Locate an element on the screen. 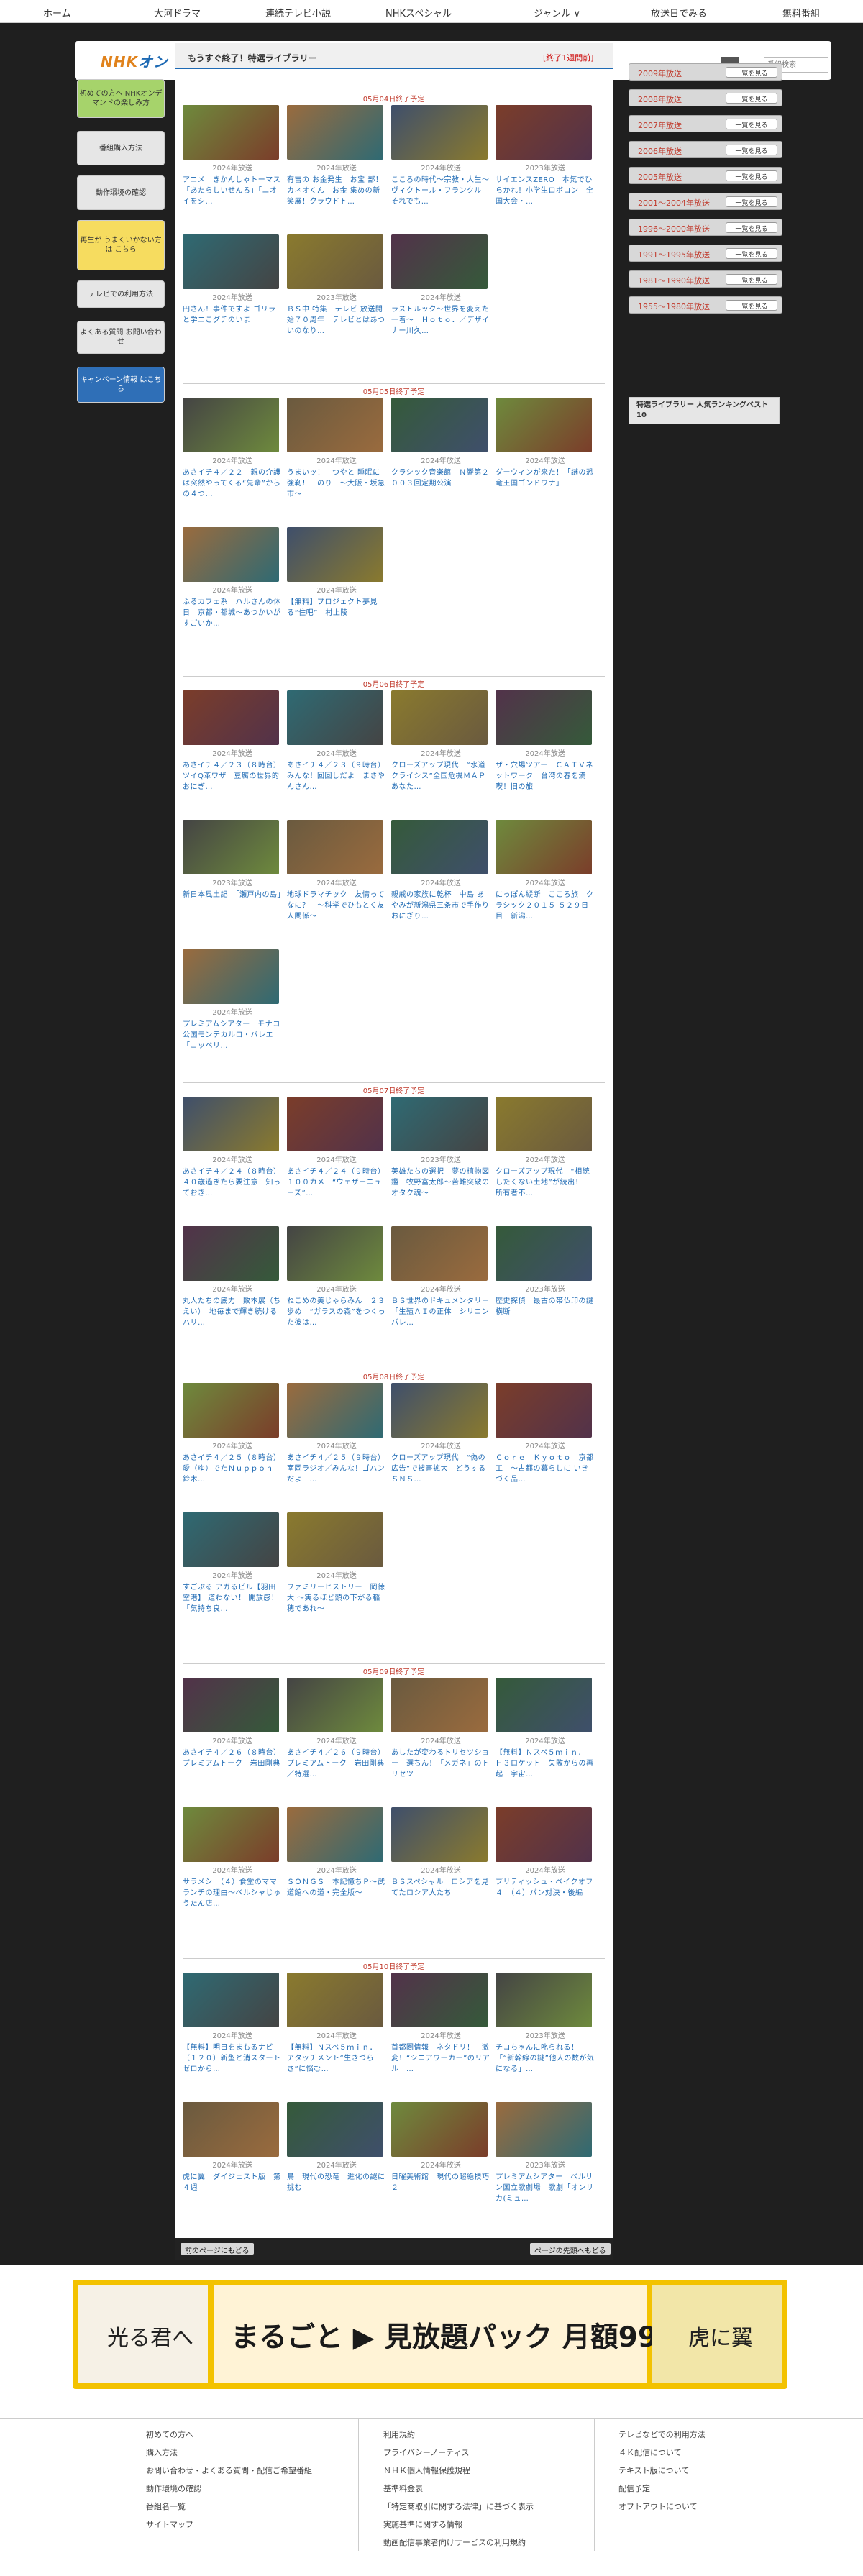 Image resolution: width=863 pixels, height=2576 pixels. program-tile: 2024年放送 あしたが変わるトリセツショー 選ちん！「メガネ」のトリセツ is located at coordinates (440, 1738).